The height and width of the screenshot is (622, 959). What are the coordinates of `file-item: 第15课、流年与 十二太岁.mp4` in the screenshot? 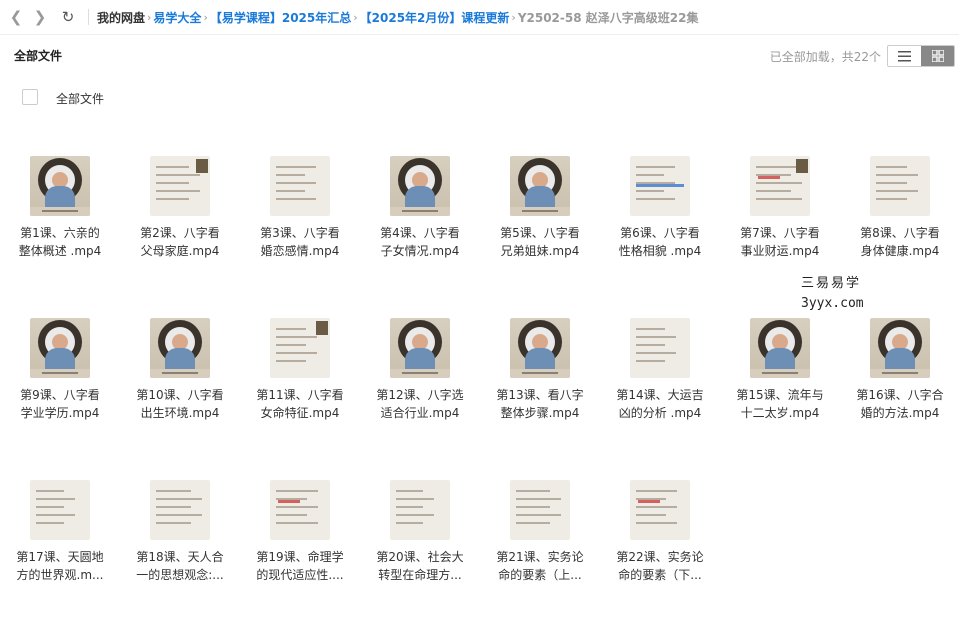 It's located at (780, 385).